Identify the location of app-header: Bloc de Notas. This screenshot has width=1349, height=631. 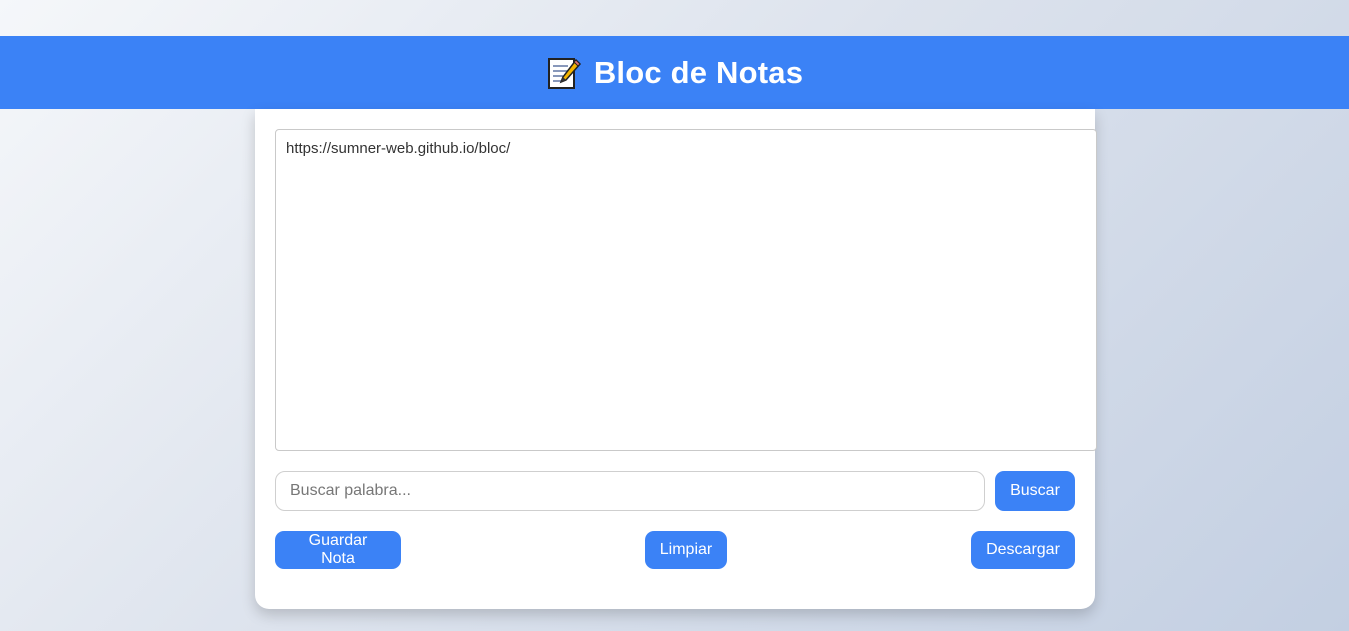
(674, 72).